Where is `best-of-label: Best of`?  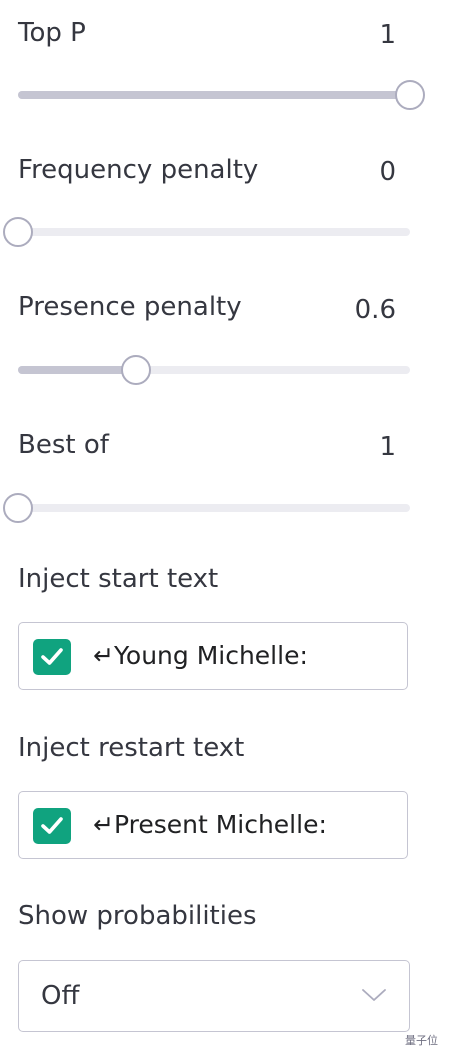
best-of-label: Best of is located at coordinates (63, 445).